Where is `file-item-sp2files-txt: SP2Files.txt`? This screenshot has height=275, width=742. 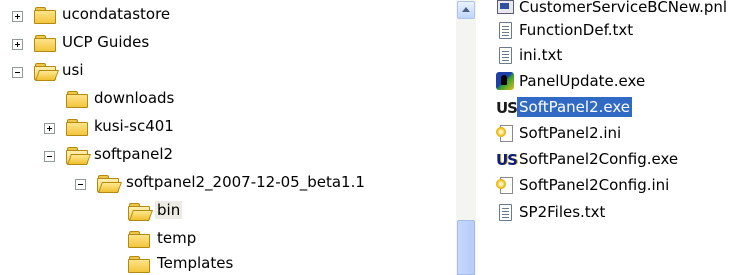 file-item-sp2files-txt: SP2Files.txt is located at coordinates (551, 212).